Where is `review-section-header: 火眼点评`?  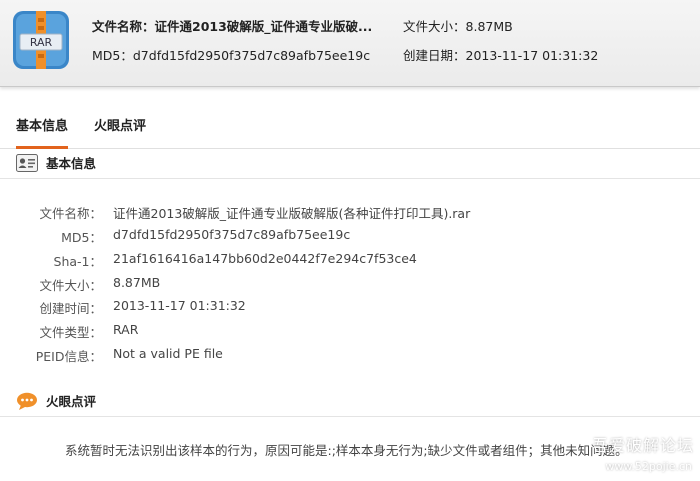
review-section-header: 火眼点评 is located at coordinates (350, 402).